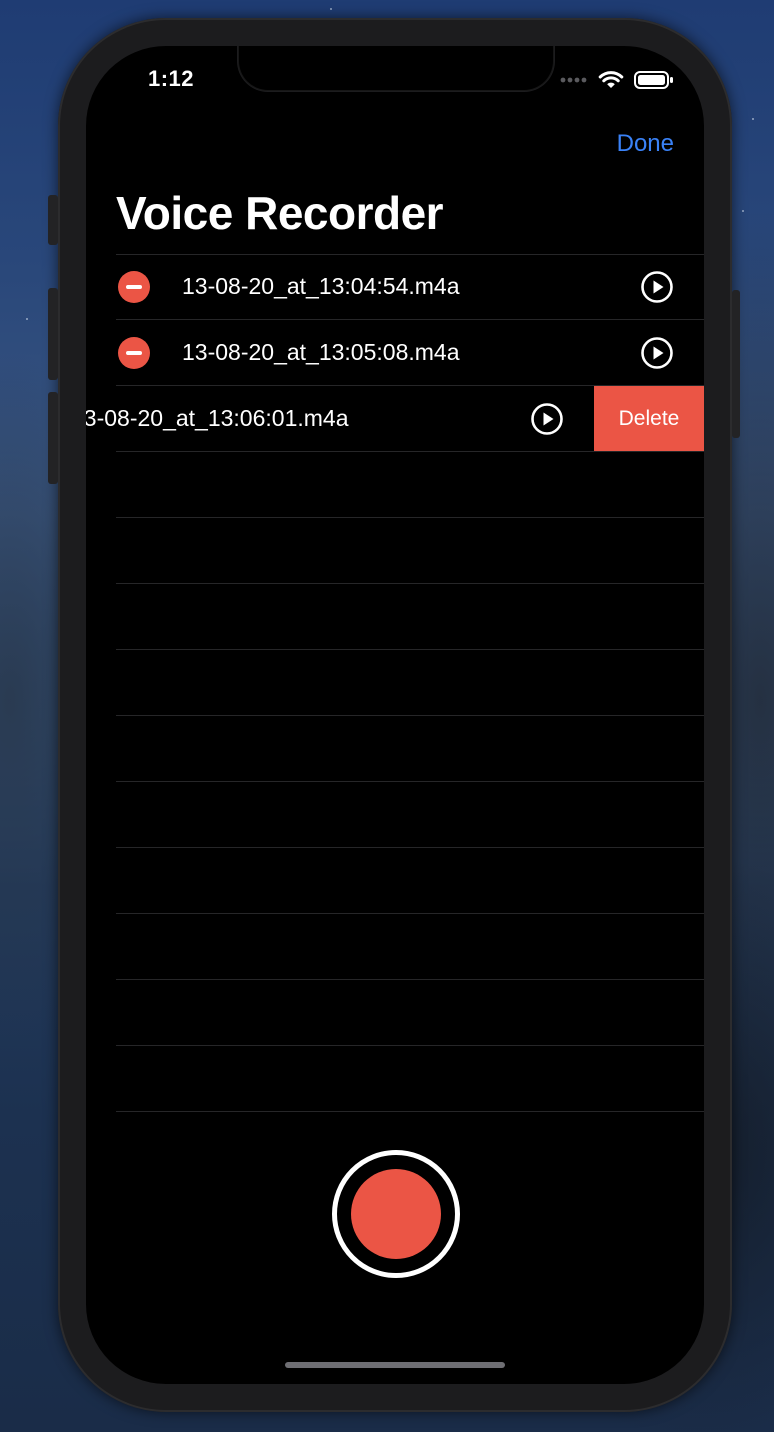 This screenshot has width=774, height=1432. Describe the element at coordinates (395, 1365) in the screenshot. I see `home-indicator` at that location.